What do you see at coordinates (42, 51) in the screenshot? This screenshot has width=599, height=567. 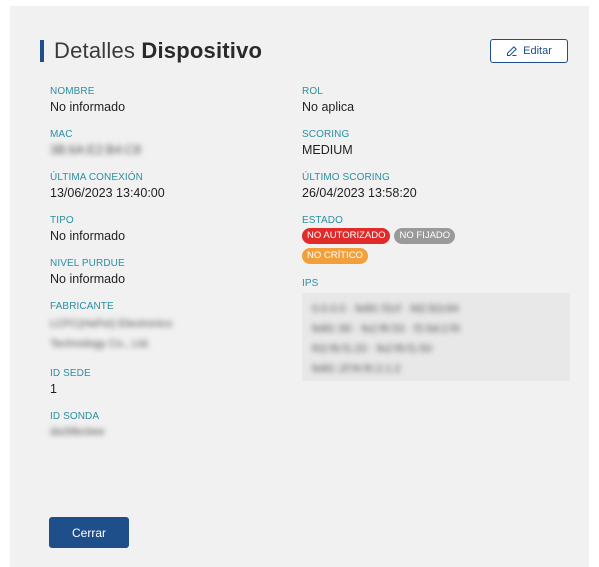 I see `title-accent-bar` at bounding box center [42, 51].